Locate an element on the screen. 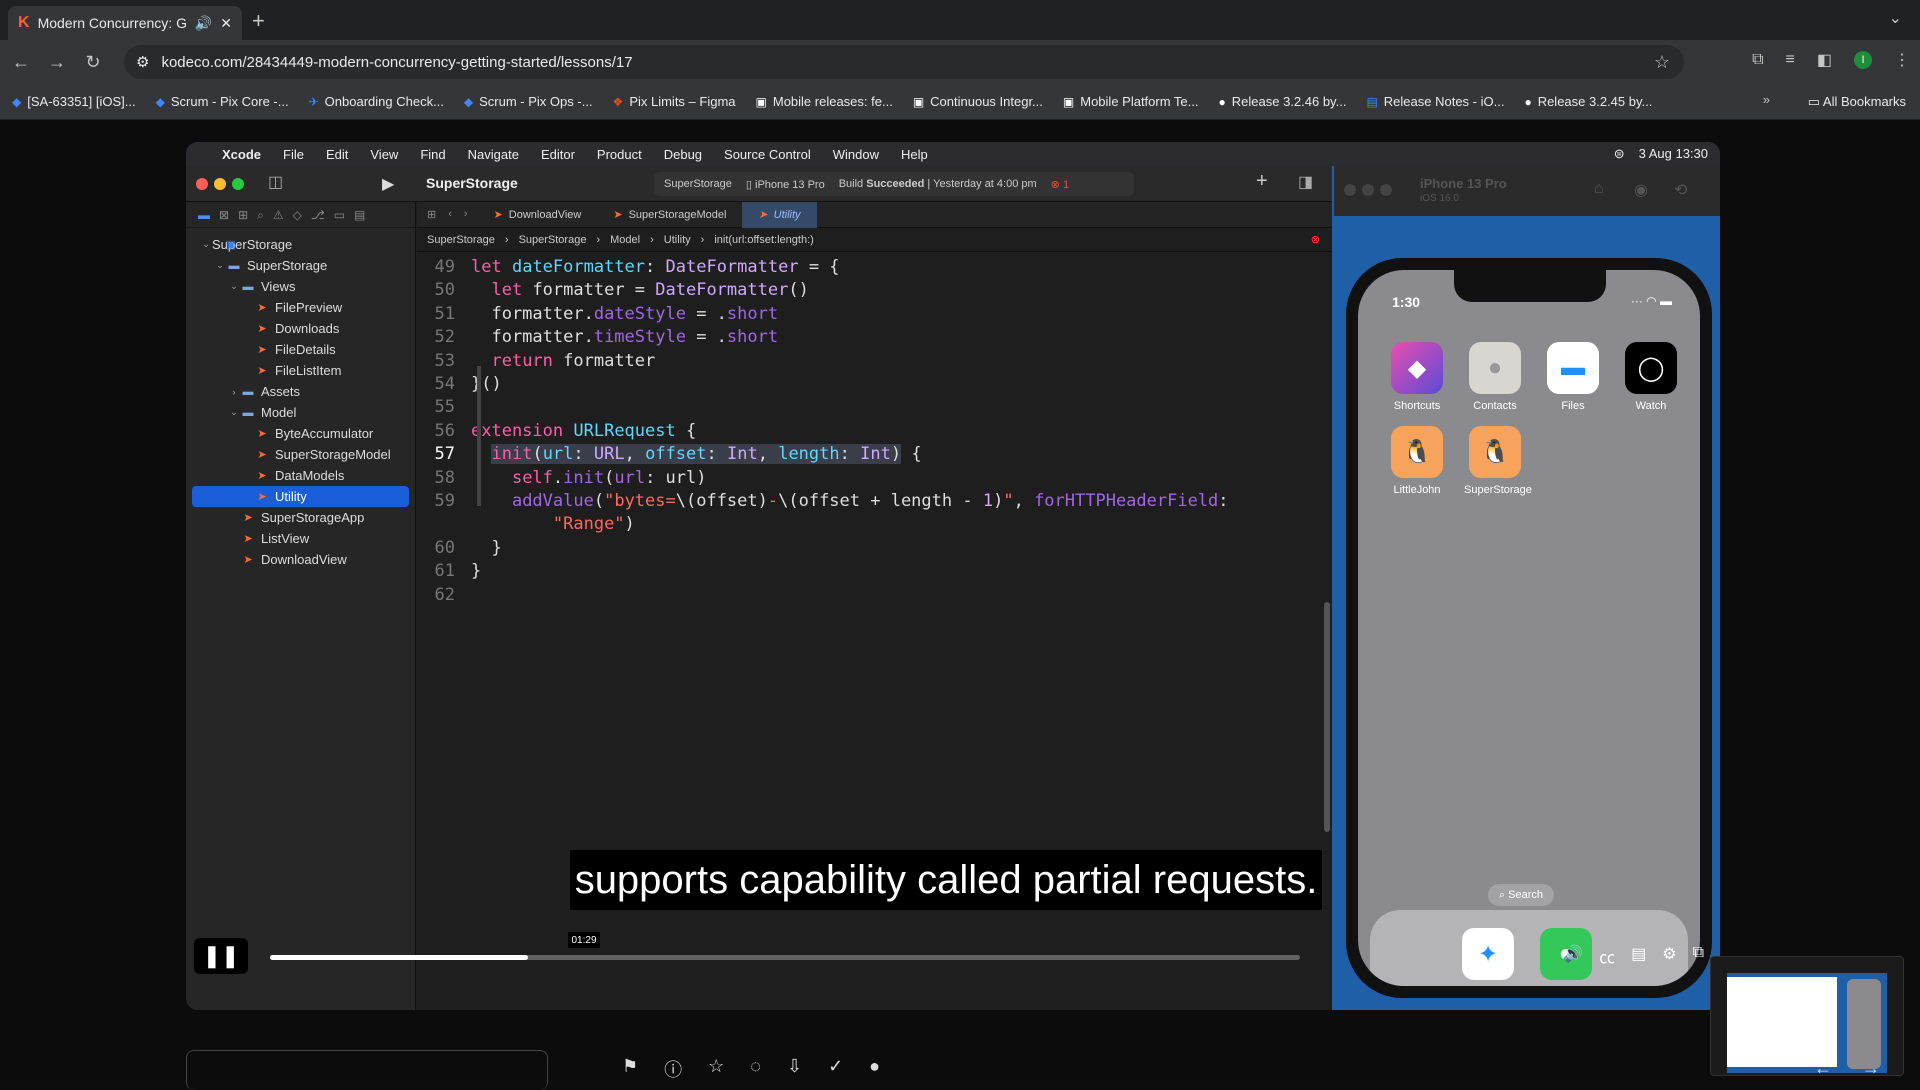  inspector-toggle-icon: ◨ is located at coordinates (1306, 182).